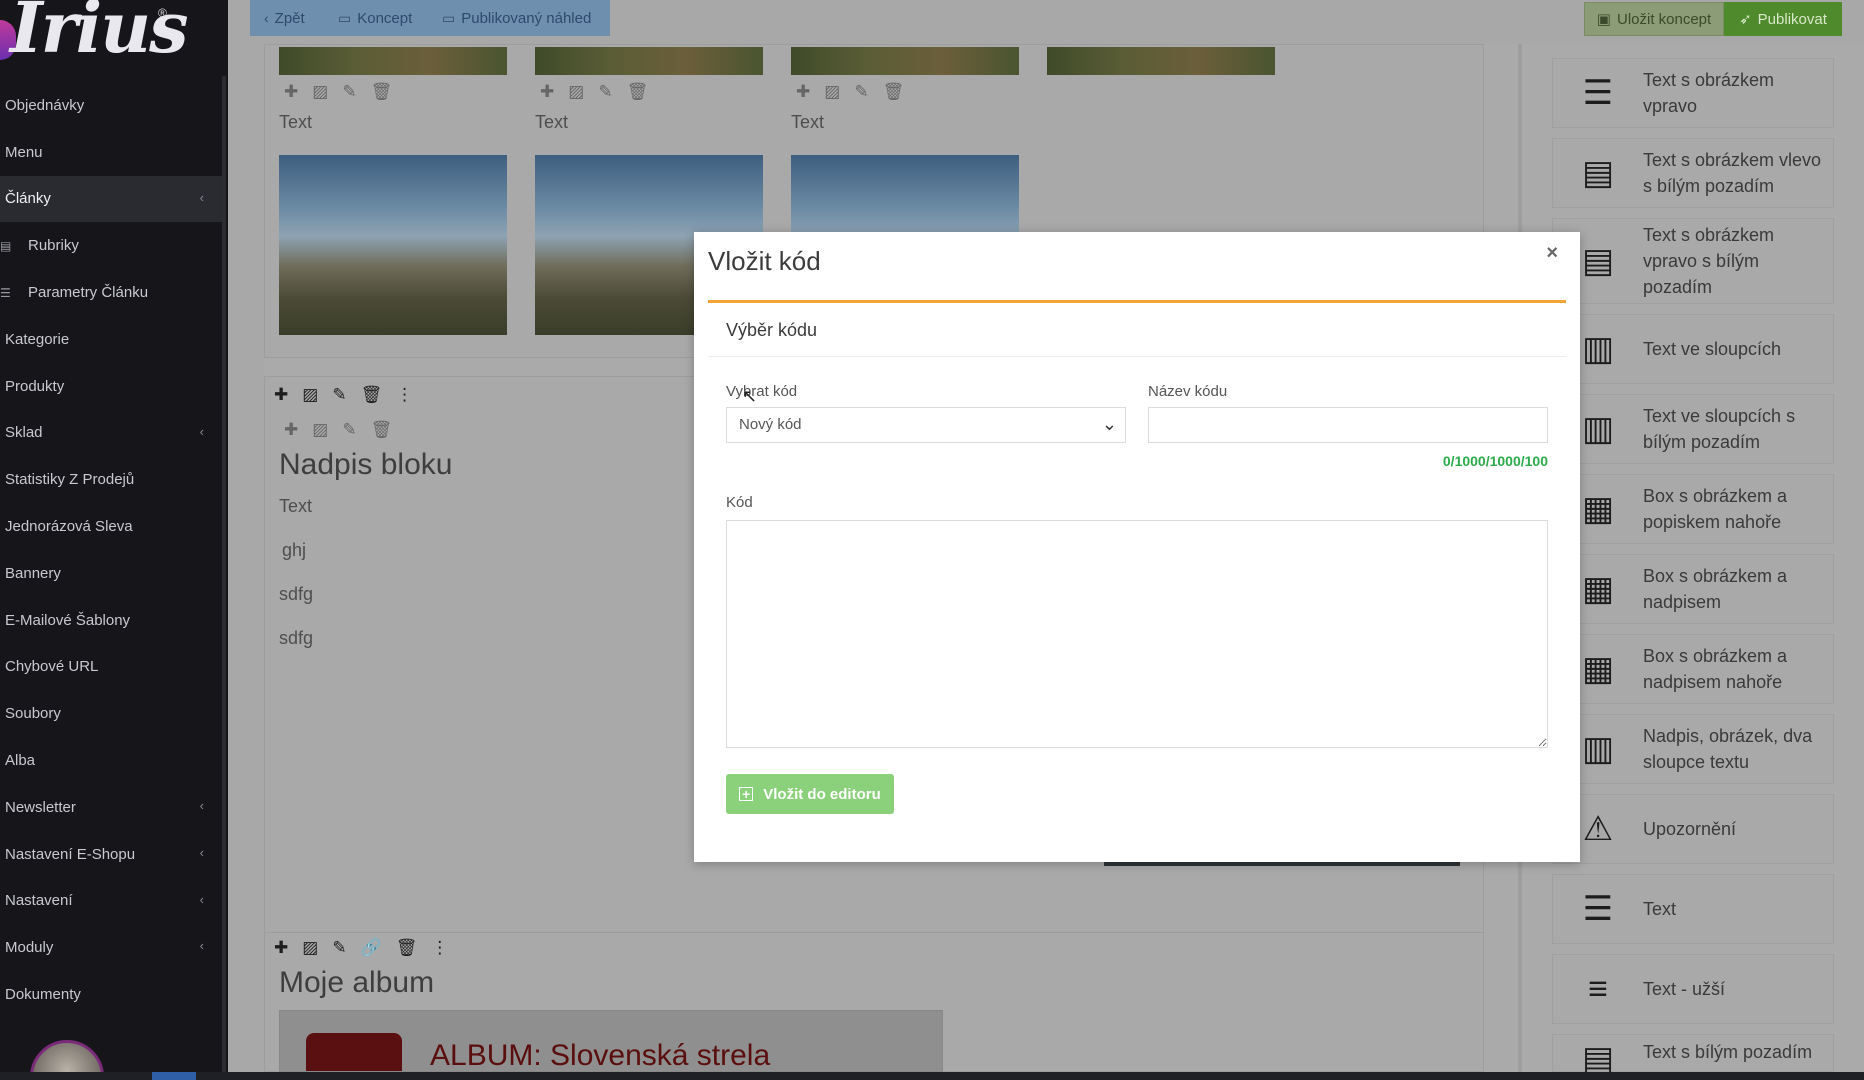 This screenshot has height=1080, width=1864. What do you see at coordinates (112, 479) in the screenshot?
I see `sidebar-item-sales-stats: Statistiky Z Prodejů` at bounding box center [112, 479].